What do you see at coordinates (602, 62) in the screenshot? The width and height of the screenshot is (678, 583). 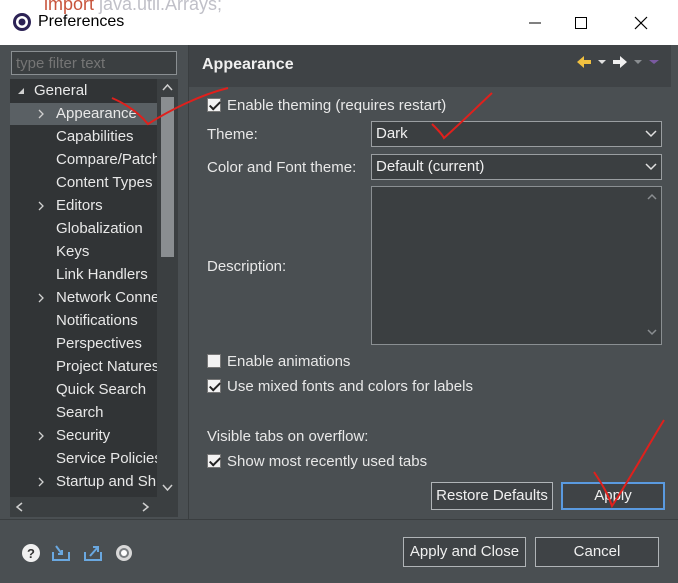 I see `back-history-dropdown-icon` at bounding box center [602, 62].